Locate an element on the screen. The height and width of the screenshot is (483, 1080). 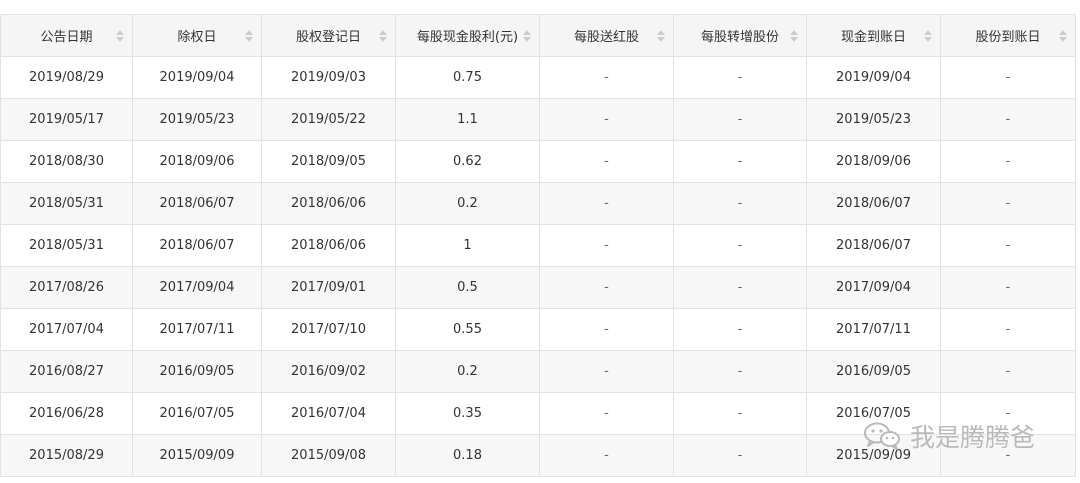
cash-dividend-cell: 0.62 is located at coordinates (467, 161).